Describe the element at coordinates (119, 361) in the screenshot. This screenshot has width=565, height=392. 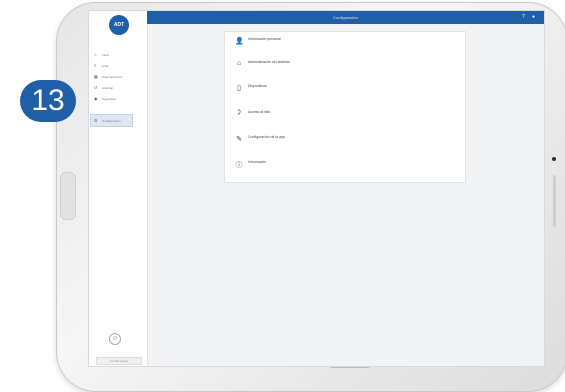
I see `logout-button: Cerrar sesión` at that location.